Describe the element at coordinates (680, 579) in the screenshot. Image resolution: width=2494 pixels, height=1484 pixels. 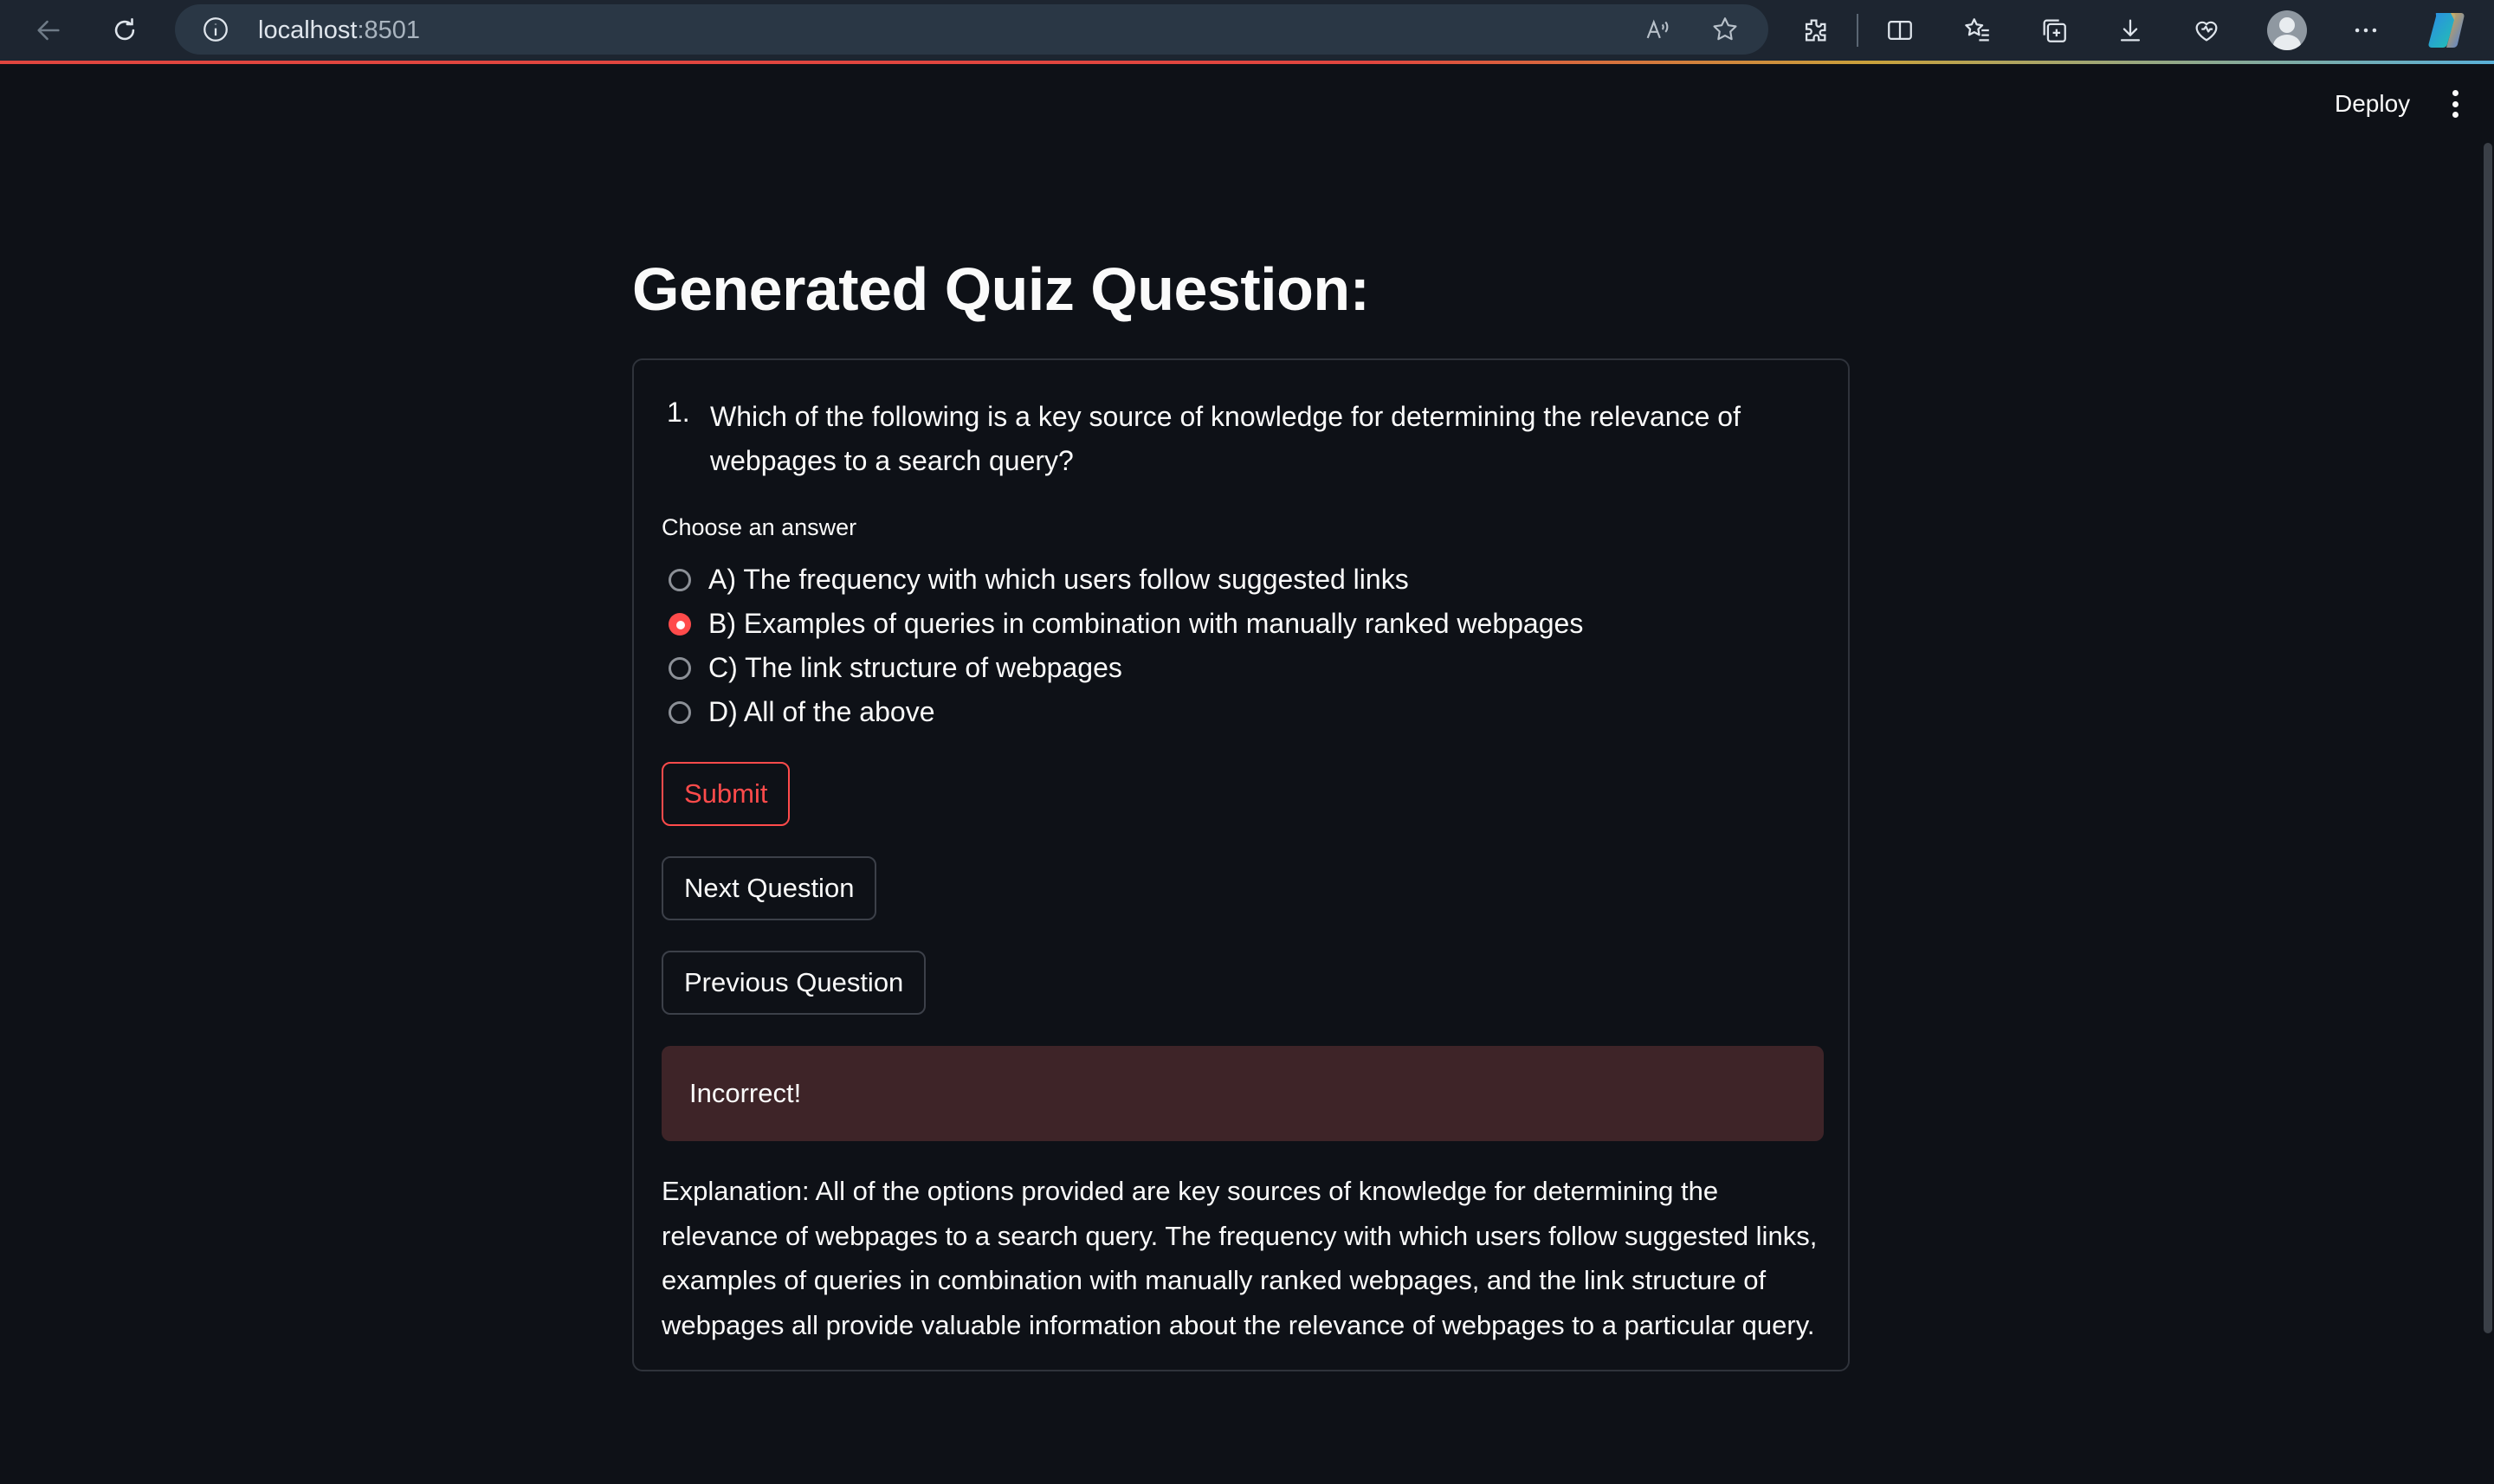
I see `radio-button-a` at that location.